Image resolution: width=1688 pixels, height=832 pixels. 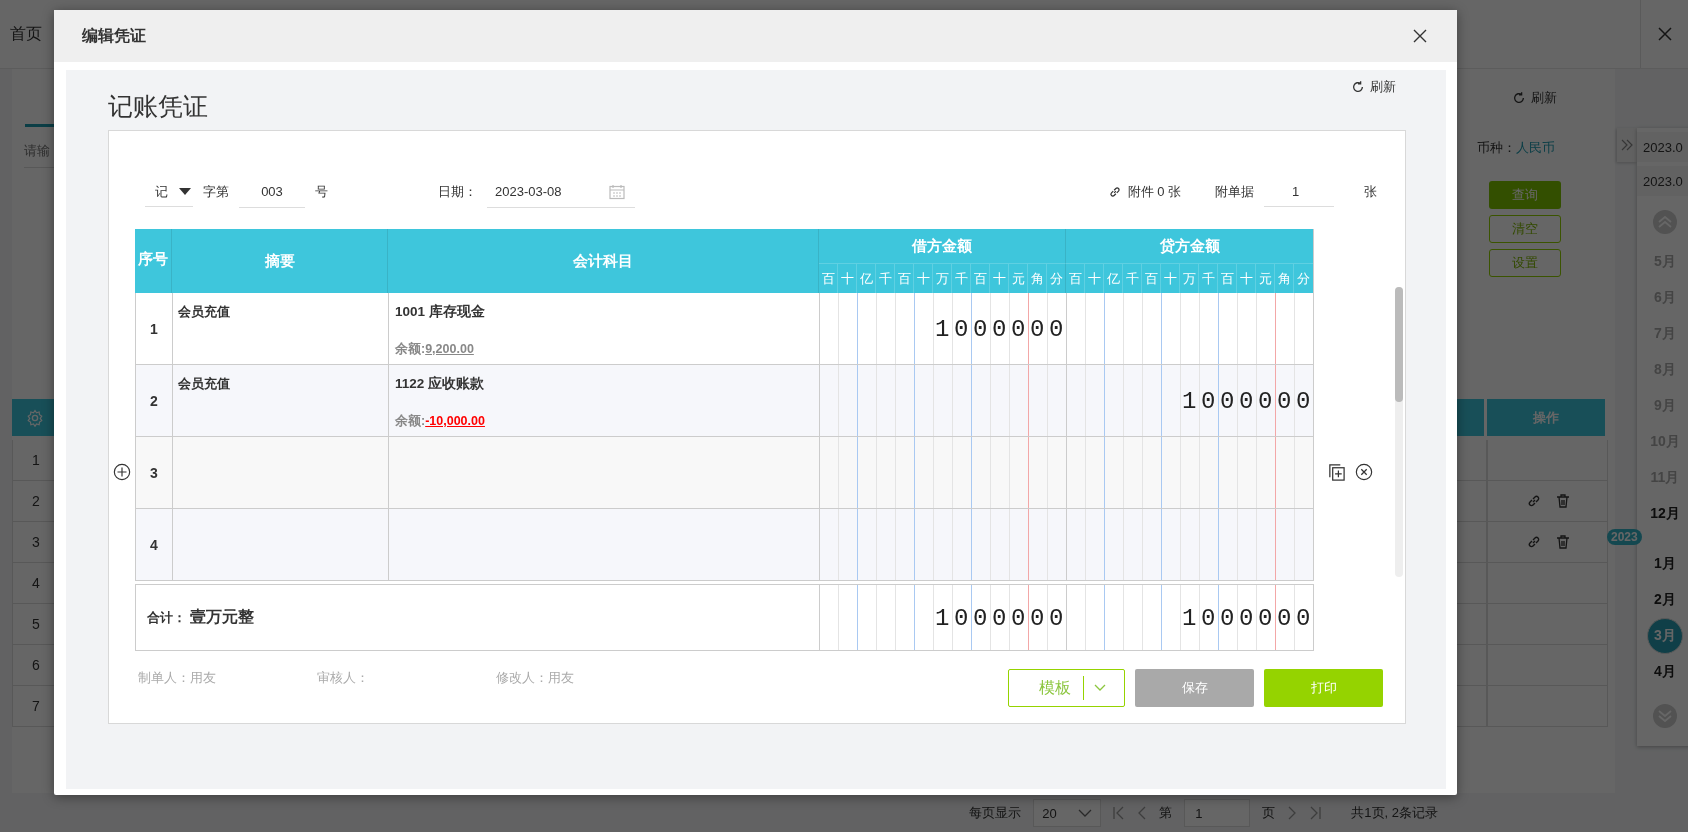 What do you see at coordinates (535, 678) in the screenshot?
I see `signature-text: 修改人：用友` at bounding box center [535, 678].